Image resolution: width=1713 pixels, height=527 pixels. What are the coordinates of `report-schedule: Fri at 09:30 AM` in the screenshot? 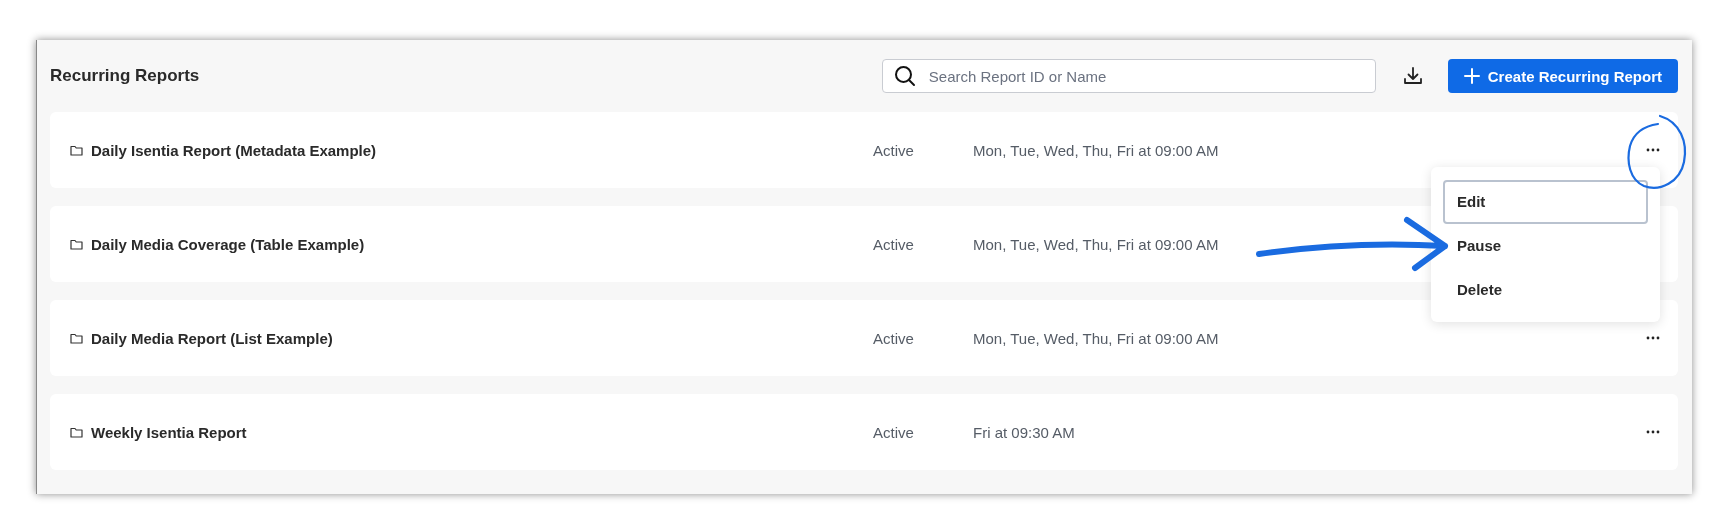 It's located at (1024, 432).